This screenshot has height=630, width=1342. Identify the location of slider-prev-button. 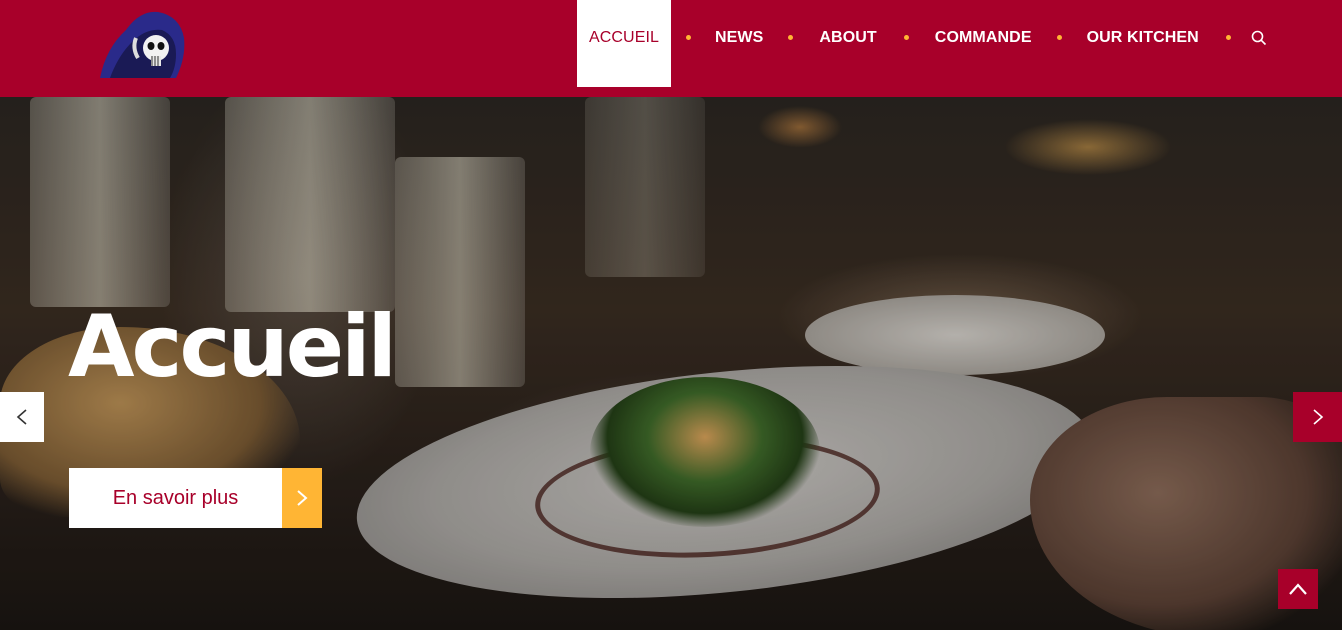
(22, 417).